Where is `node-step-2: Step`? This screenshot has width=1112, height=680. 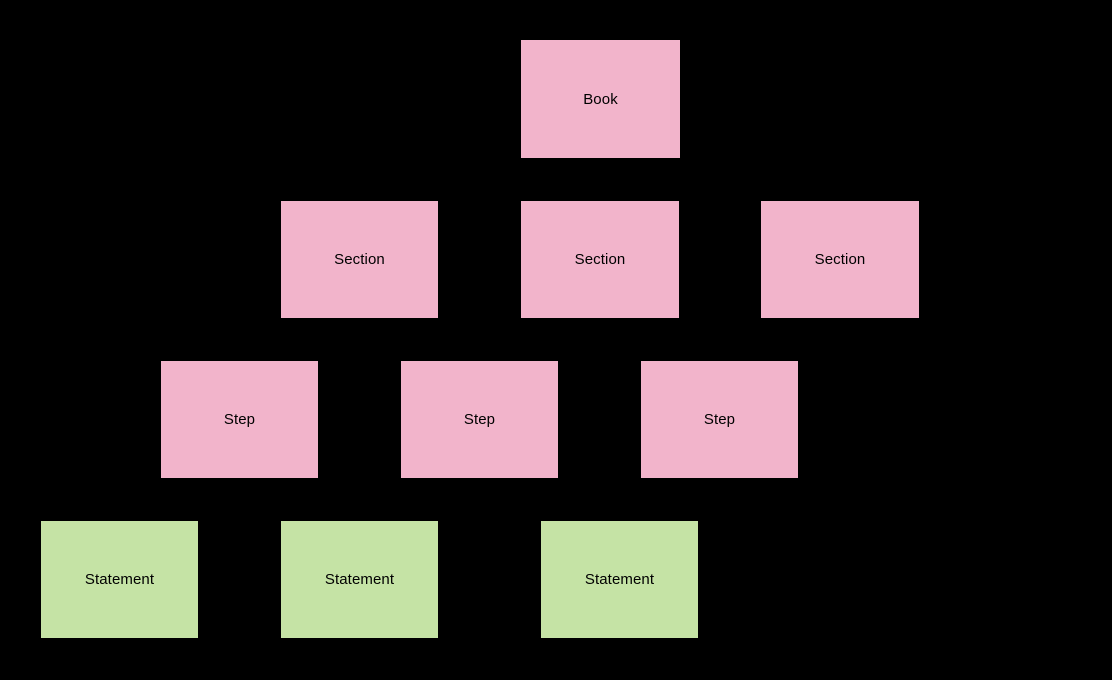
node-step-2: Step is located at coordinates (479, 419).